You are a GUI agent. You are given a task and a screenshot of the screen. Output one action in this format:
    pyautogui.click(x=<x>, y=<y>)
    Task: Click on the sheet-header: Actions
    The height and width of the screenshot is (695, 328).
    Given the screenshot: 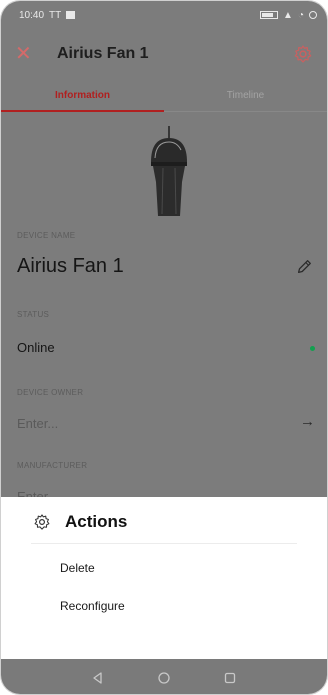 What is the action you would take?
    pyautogui.click(x=164, y=522)
    